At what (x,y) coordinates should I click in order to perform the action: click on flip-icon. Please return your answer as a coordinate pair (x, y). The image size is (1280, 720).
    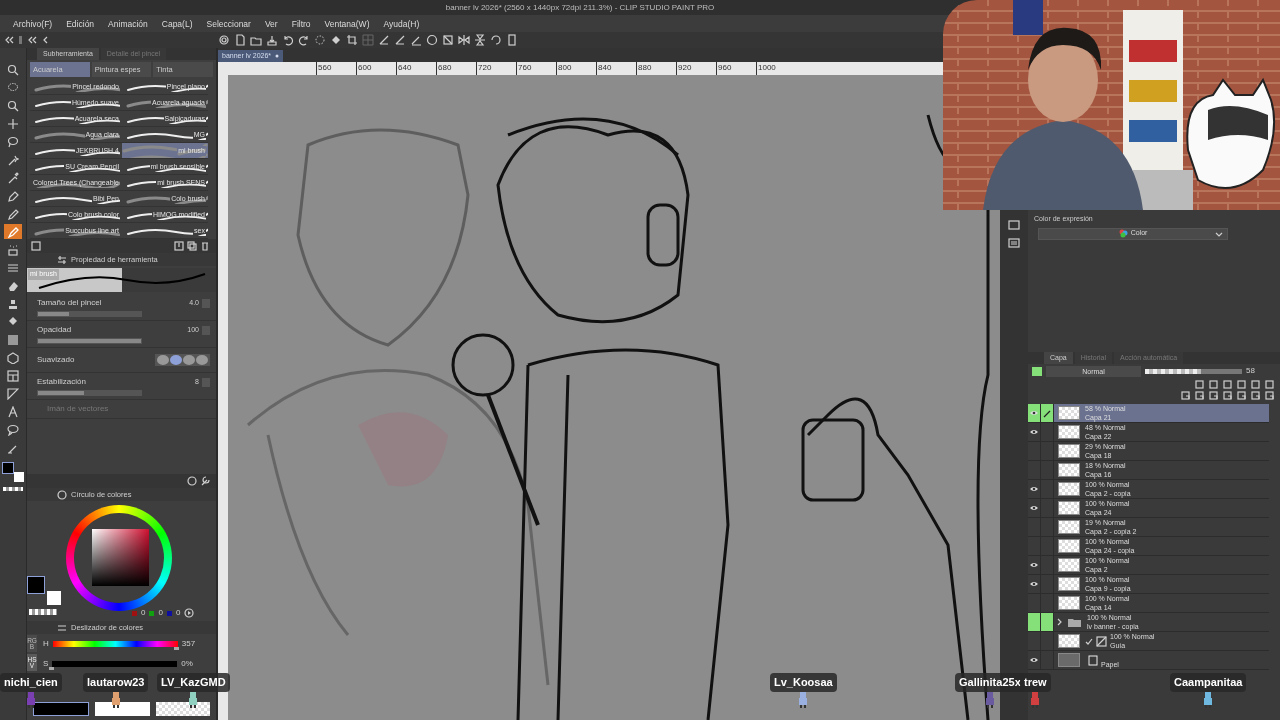
    Looking at the image, I should click on (464, 40).